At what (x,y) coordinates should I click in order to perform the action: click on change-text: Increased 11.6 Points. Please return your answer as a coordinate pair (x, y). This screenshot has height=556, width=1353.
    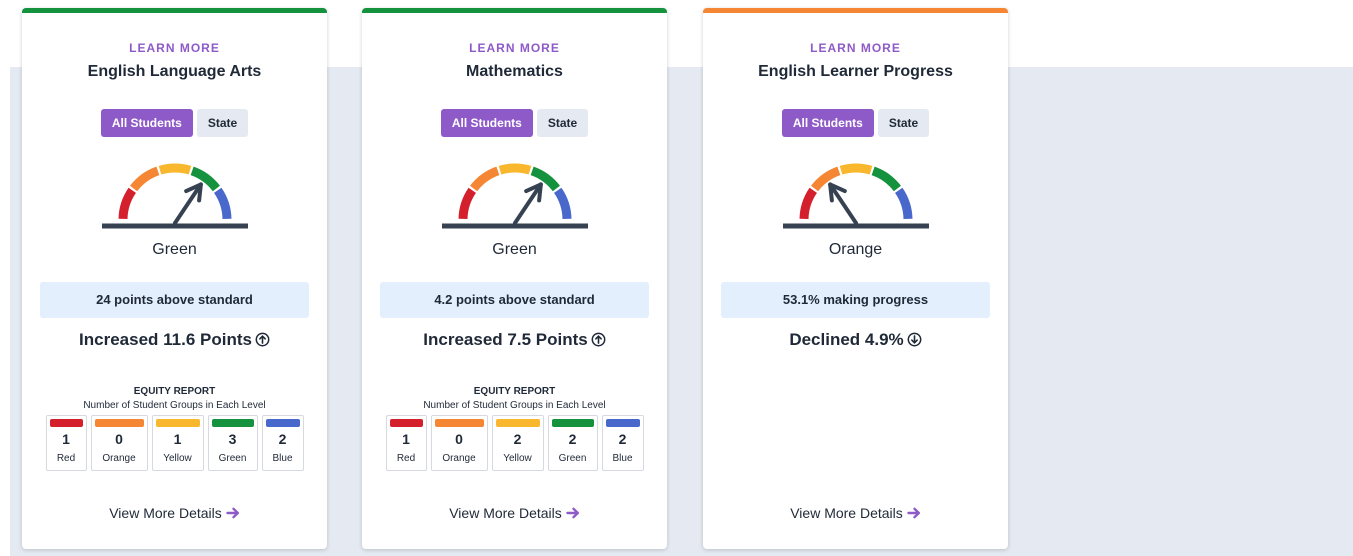
    Looking at the image, I should click on (174, 341).